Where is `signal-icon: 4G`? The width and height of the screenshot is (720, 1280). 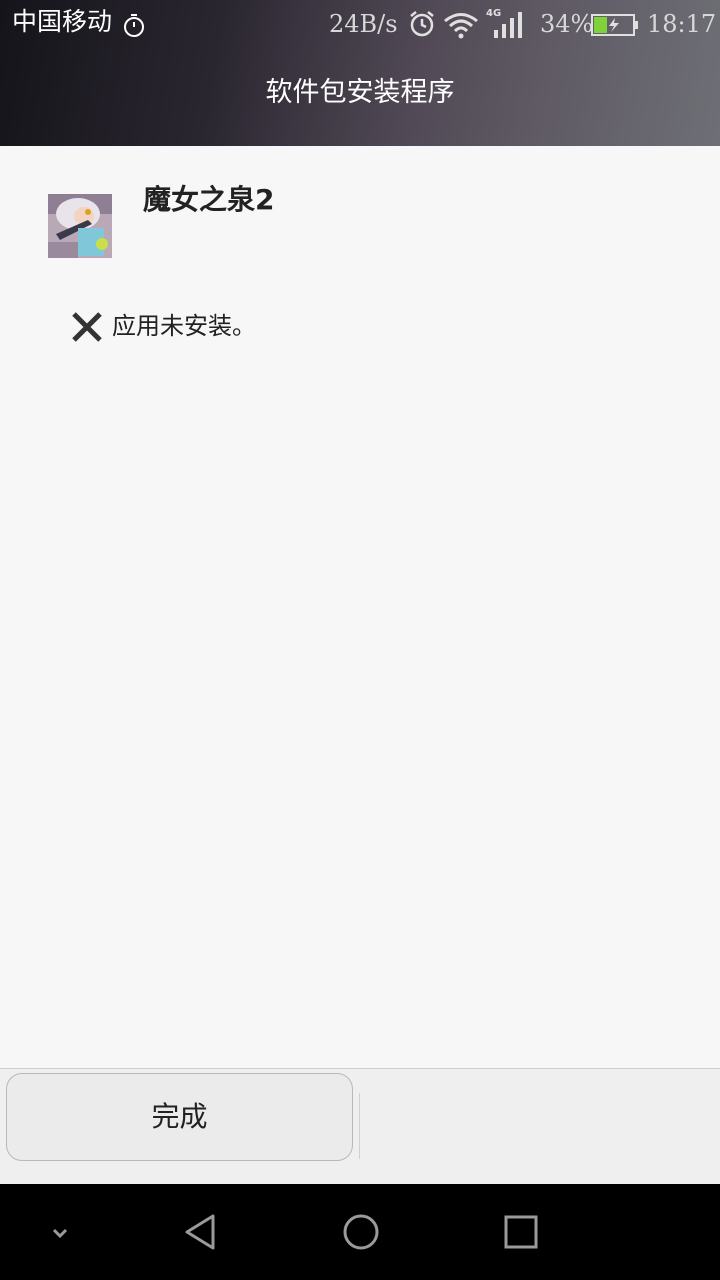
signal-icon: 4G is located at coordinates (504, 23).